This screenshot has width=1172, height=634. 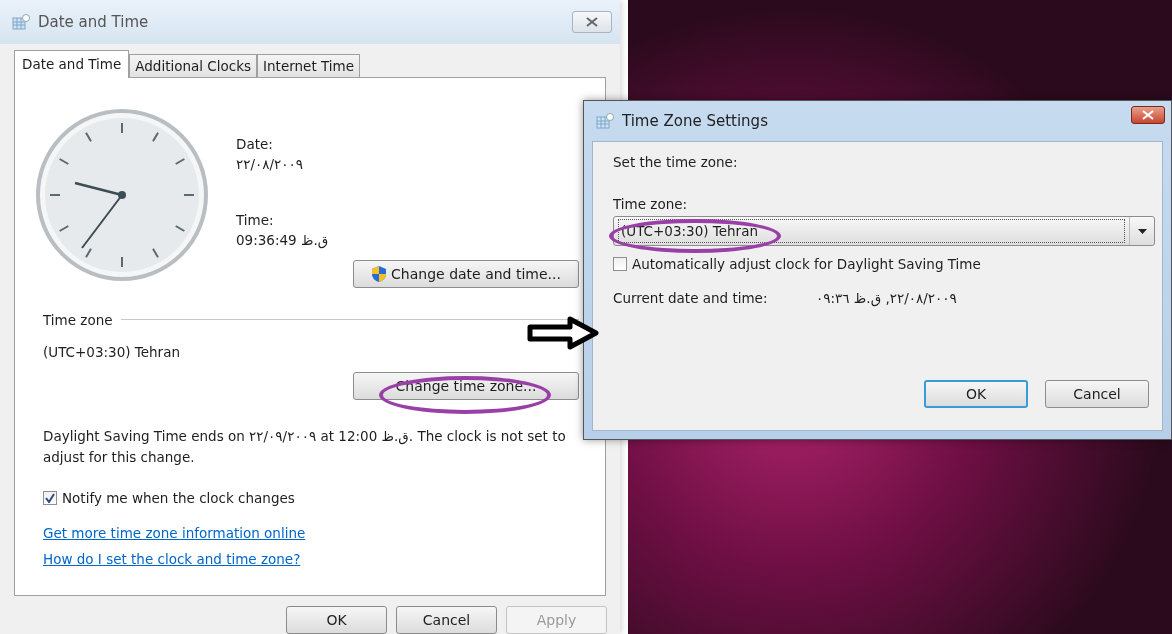 I want to click on current-time-value: ٢٢/٠٨/٢٠٠٩, ق.ظ ٠٩:٣٦, so click(x=886, y=298).